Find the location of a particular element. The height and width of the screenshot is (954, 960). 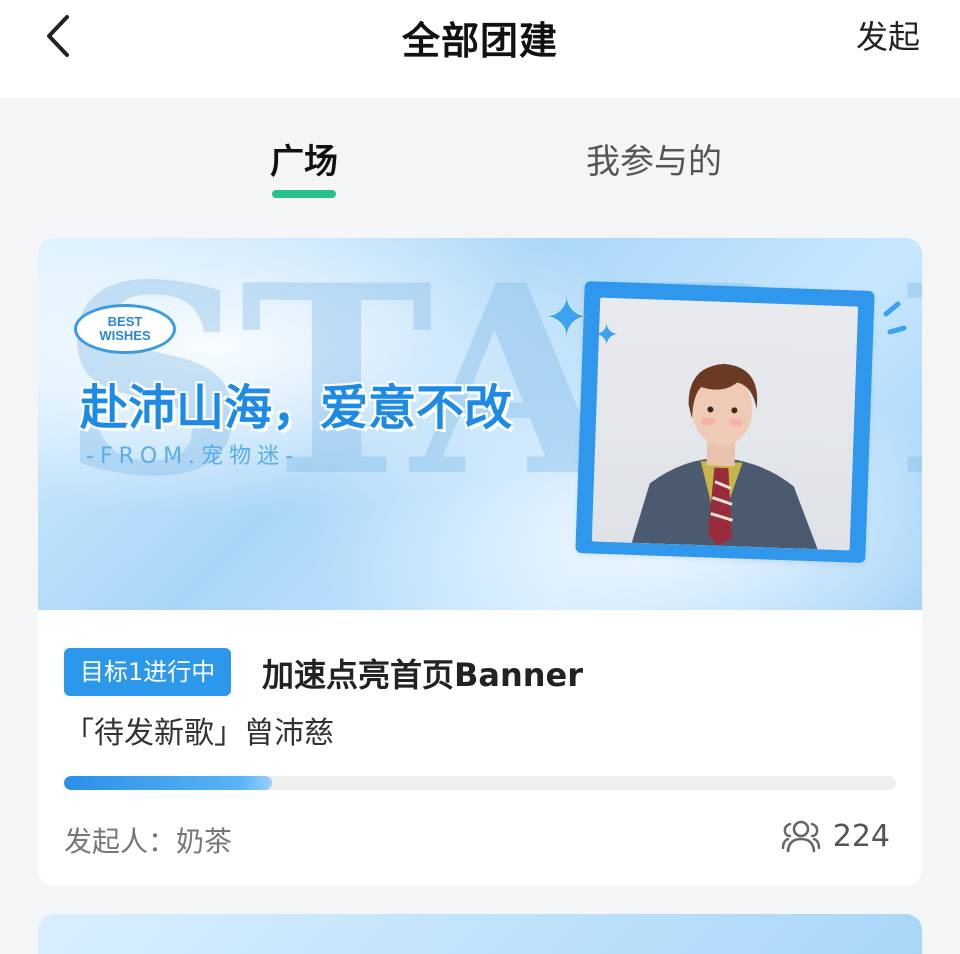

launch-button: 发起 is located at coordinates (888, 35).